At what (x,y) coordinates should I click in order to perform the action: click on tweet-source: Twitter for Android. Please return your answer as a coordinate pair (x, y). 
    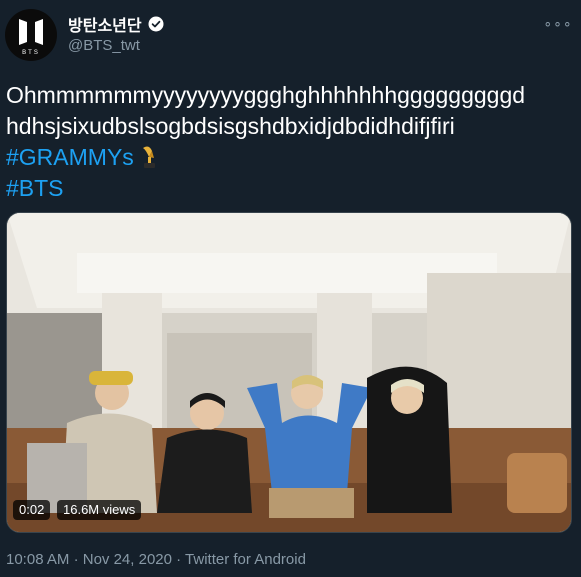
    Looking at the image, I should click on (245, 559).